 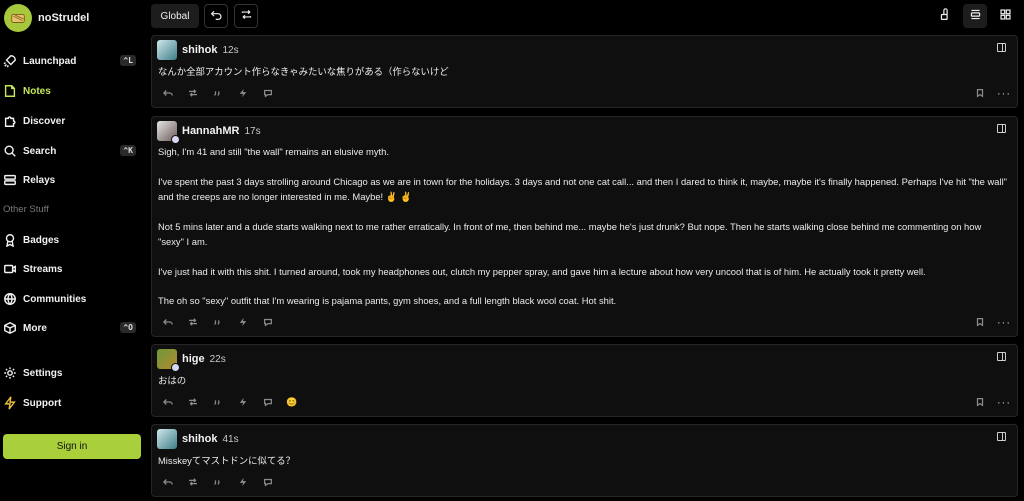 I want to click on sidebar-item-support: Support, so click(x=71, y=403).